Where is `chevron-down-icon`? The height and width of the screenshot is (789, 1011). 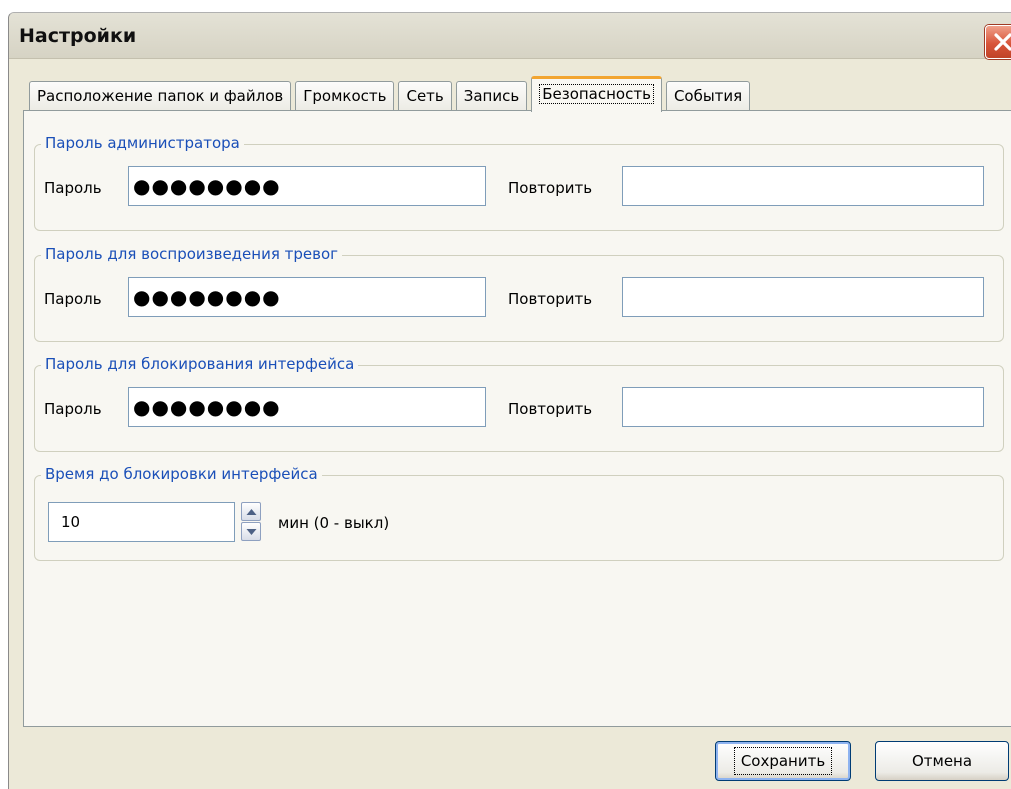 chevron-down-icon is located at coordinates (251, 532).